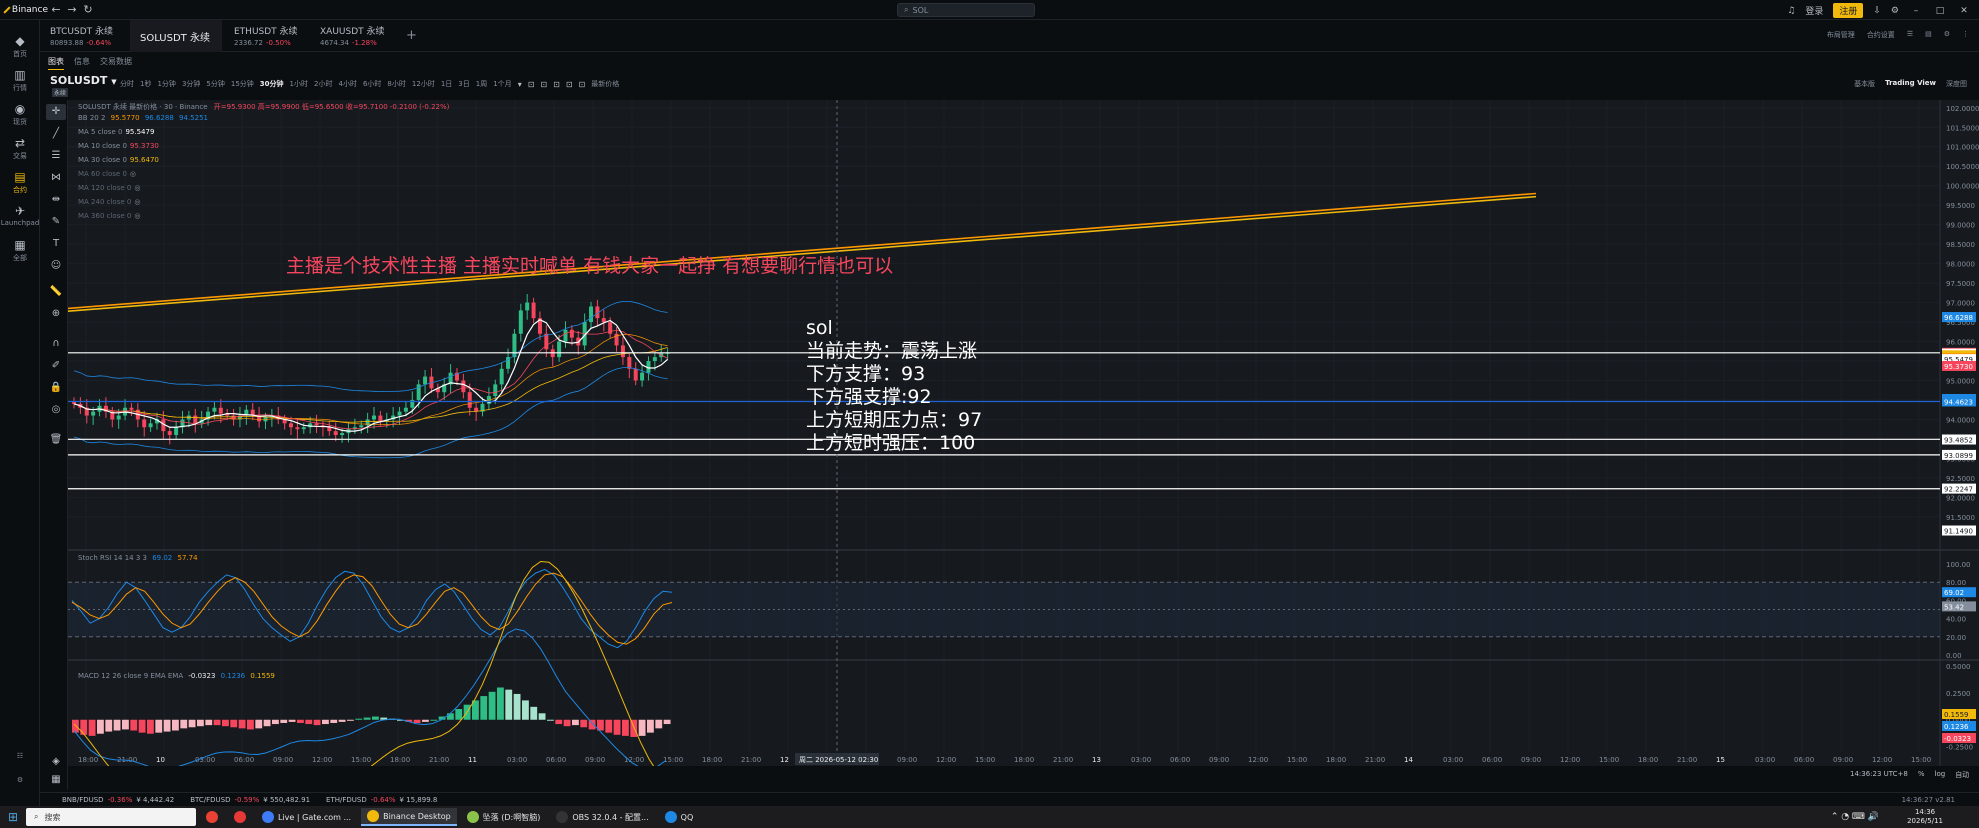  I want to click on brush-icon: ✎, so click(56, 222).